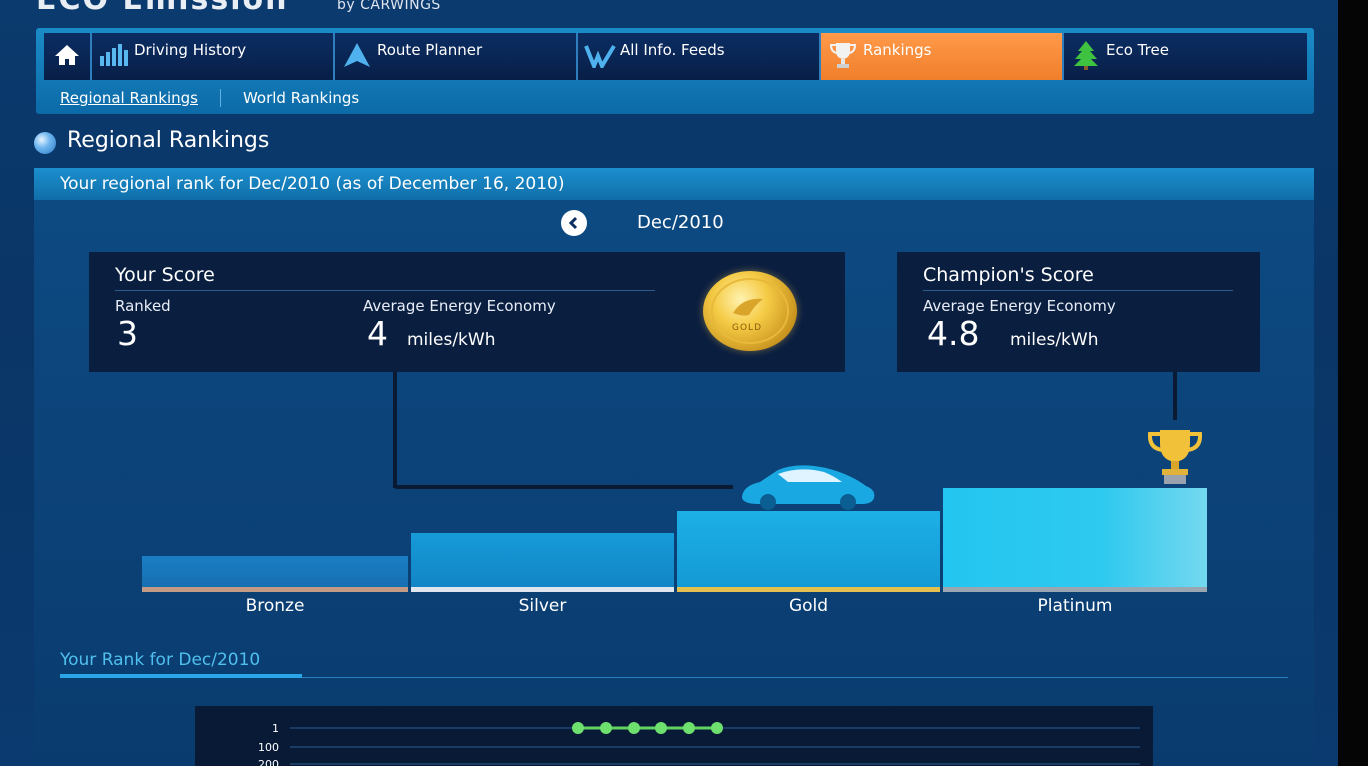 The image size is (1368, 766). What do you see at coordinates (680, 222) in the screenshot?
I see `month-label: Dec/2010` at bounding box center [680, 222].